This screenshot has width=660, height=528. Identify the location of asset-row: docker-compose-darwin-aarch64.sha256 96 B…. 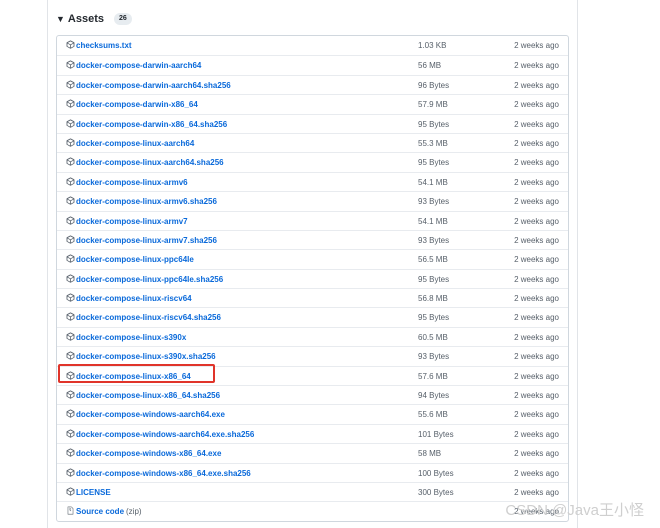
(312, 84).